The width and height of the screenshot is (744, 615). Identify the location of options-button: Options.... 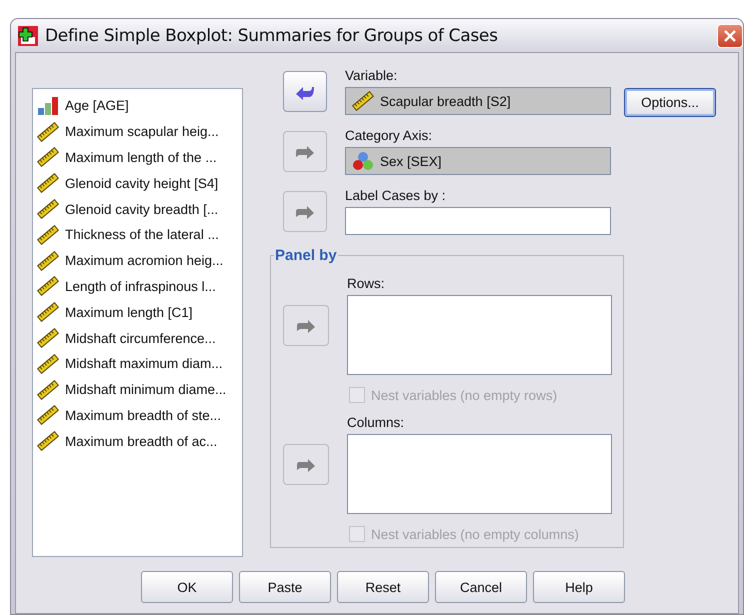
(670, 102).